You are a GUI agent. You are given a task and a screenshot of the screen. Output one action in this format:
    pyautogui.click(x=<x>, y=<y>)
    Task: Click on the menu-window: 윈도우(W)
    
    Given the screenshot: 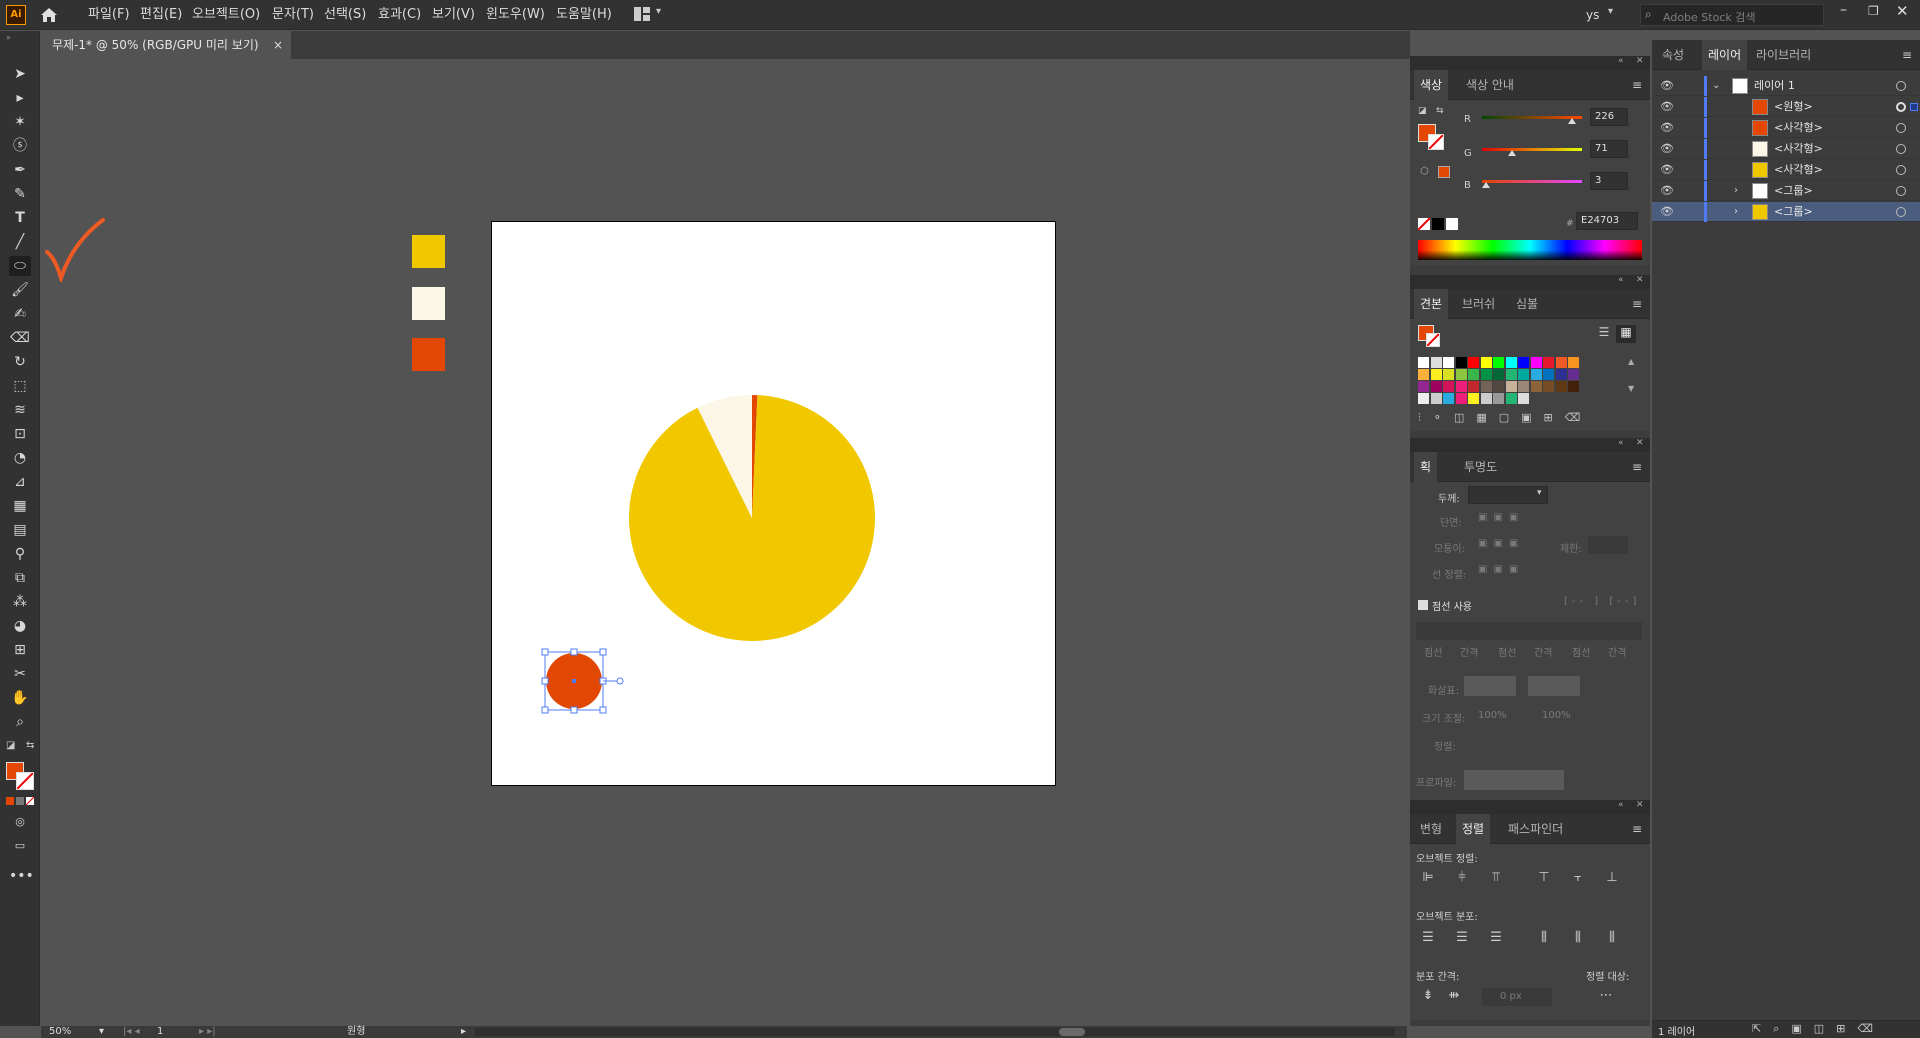 What is the action you would take?
    pyautogui.click(x=515, y=15)
    